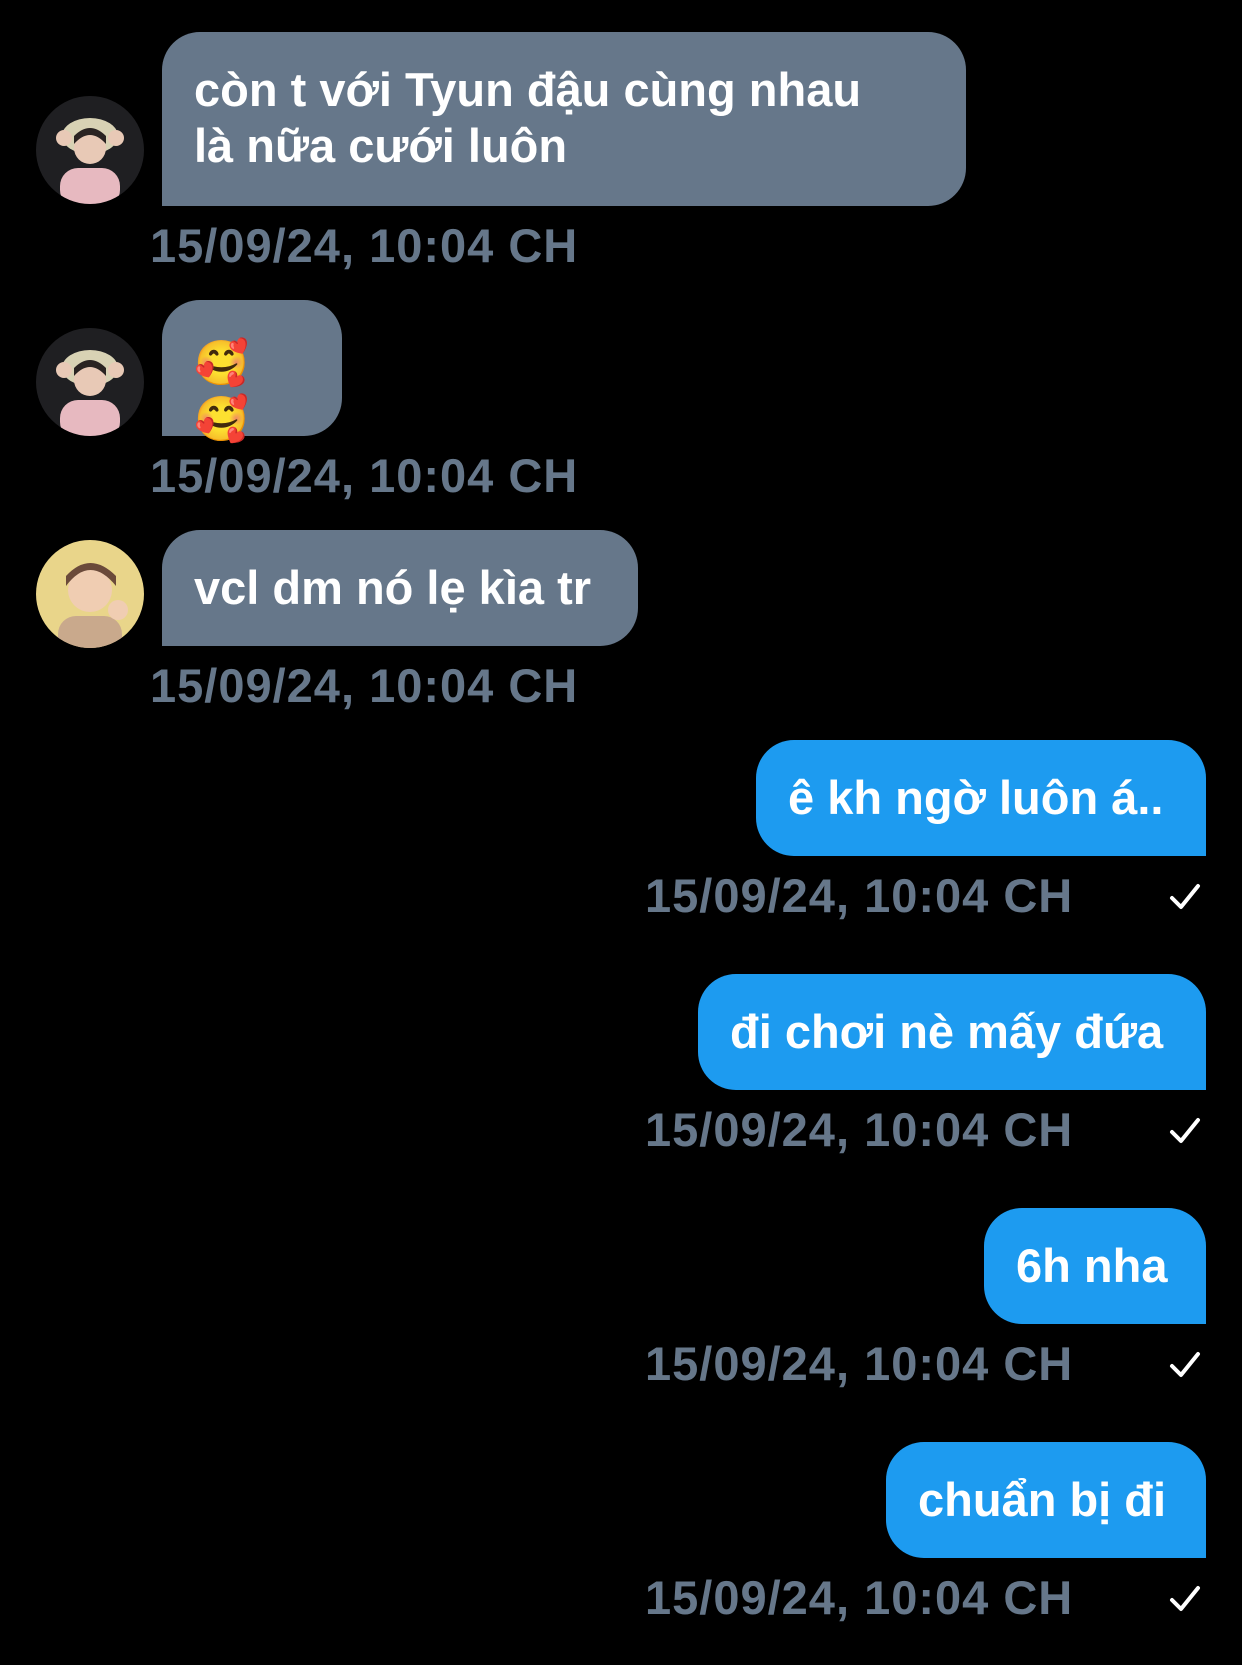 The width and height of the screenshot is (1242, 1665). What do you see at coordinates (1092, 1265) in the screenshot?
I see `message-text-line: 6h nha` at bounding box center [1092, 1265].